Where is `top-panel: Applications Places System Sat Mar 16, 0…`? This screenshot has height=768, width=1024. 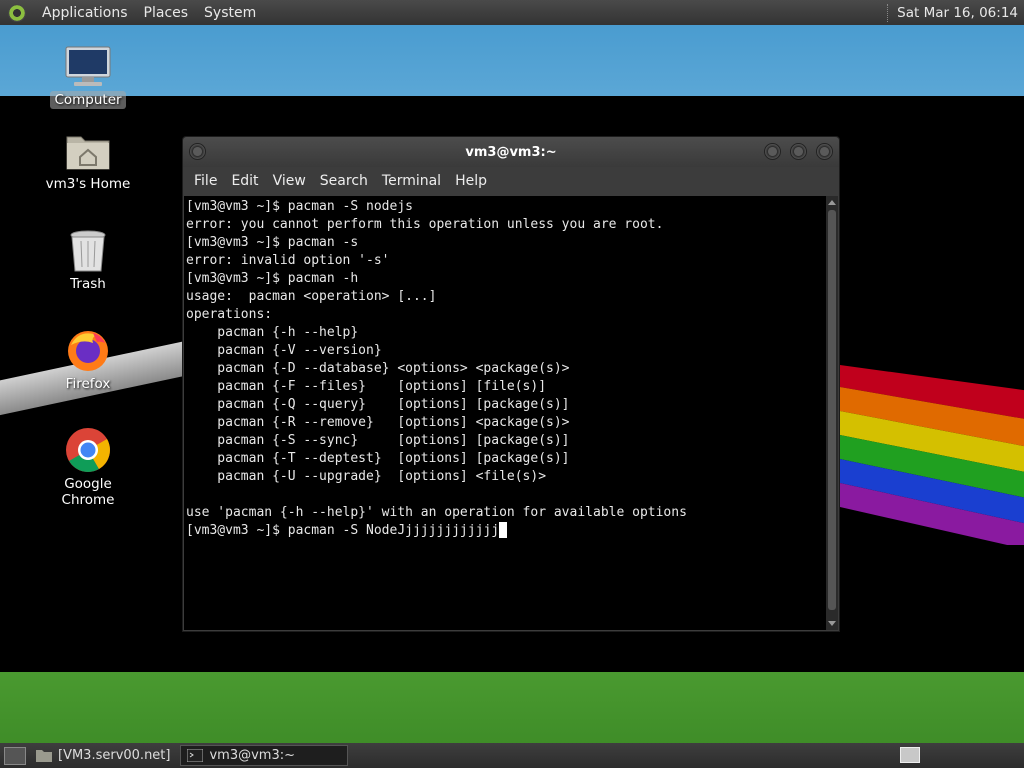 top-panel: Applications Places System Sat Mar 16, 0… is located at coordinates (512, 12).